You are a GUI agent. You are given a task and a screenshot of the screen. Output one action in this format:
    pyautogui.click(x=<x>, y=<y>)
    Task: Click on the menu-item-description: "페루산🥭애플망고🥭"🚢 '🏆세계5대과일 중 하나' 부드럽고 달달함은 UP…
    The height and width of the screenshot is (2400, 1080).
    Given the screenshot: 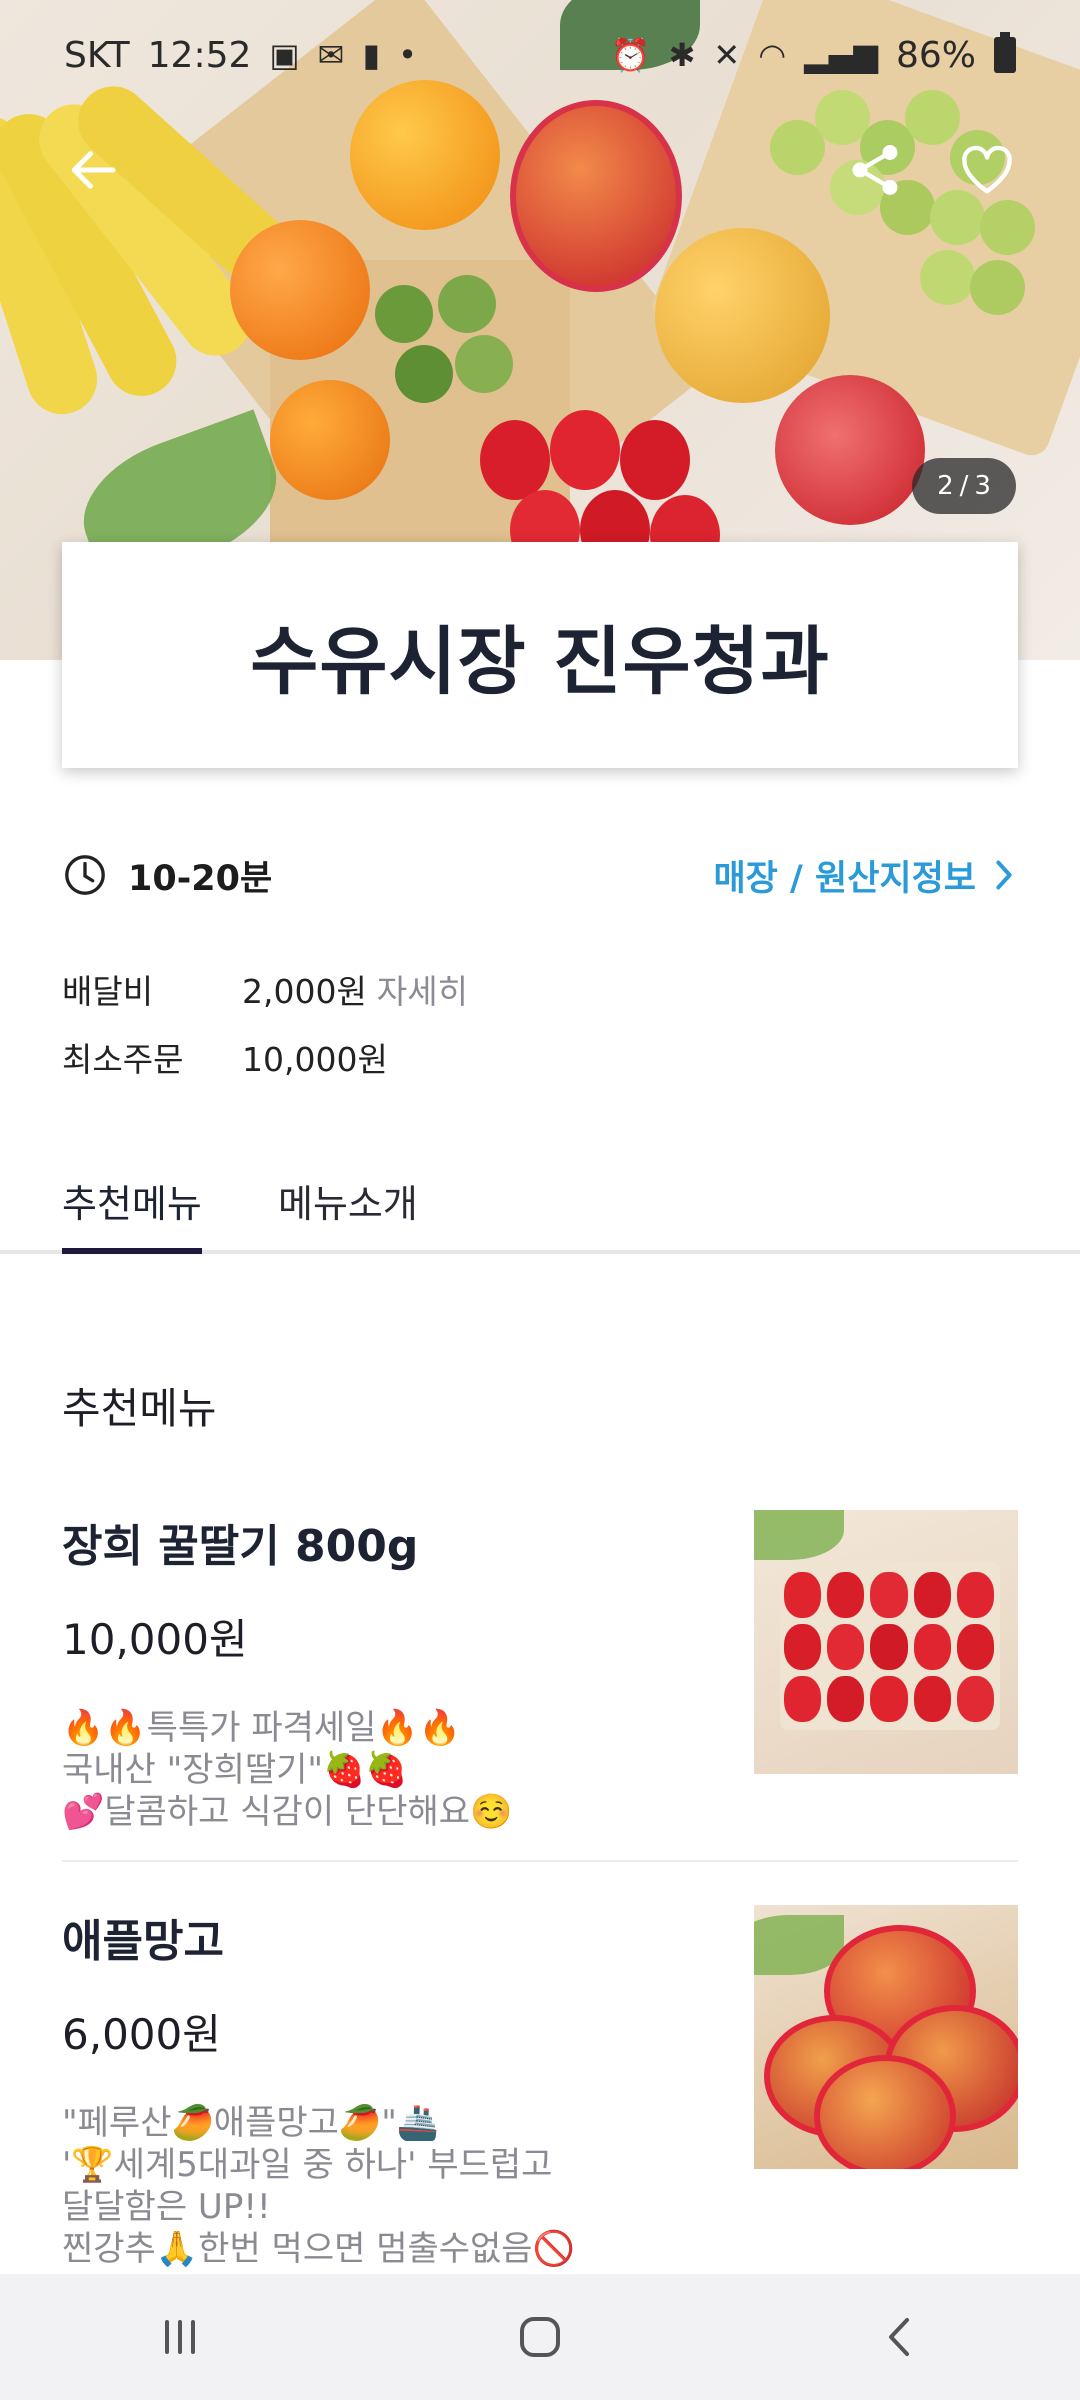 What is the action you would take?
    pyautogui.click(x=372, y=2186)
    